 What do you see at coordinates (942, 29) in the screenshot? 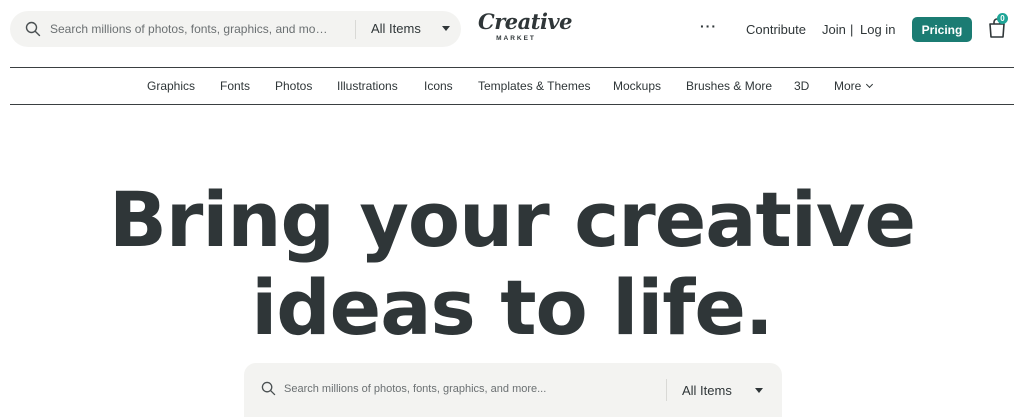
I see `pricing-button: Pricing` at bounding box center [942, 29].